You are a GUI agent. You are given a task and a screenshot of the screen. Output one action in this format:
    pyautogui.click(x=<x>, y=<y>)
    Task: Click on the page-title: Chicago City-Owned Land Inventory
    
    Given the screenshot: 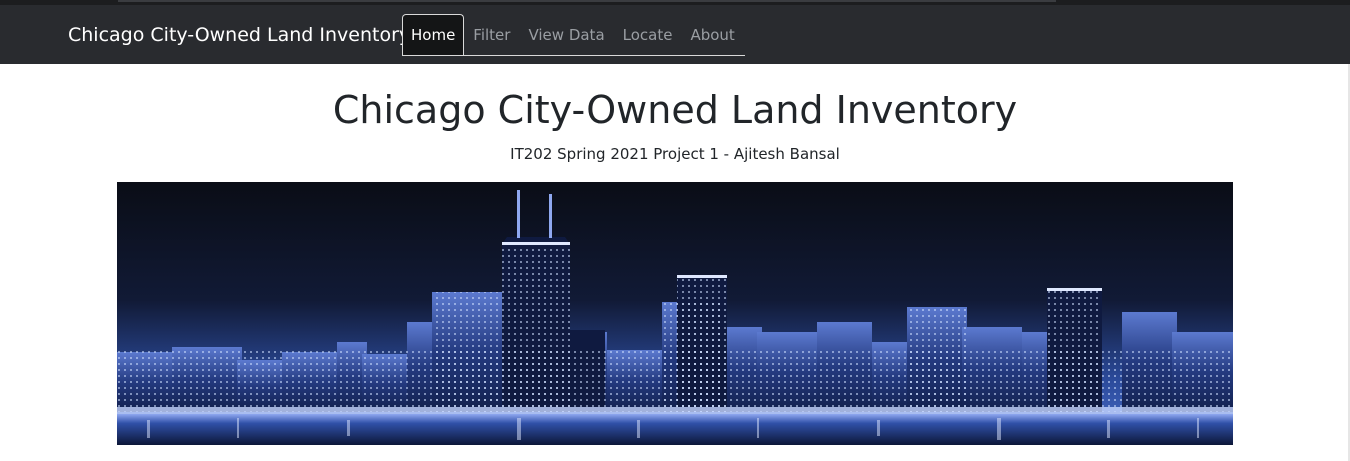 What is the action you would take?
    pyautogui.click(x=675, y=110)
    